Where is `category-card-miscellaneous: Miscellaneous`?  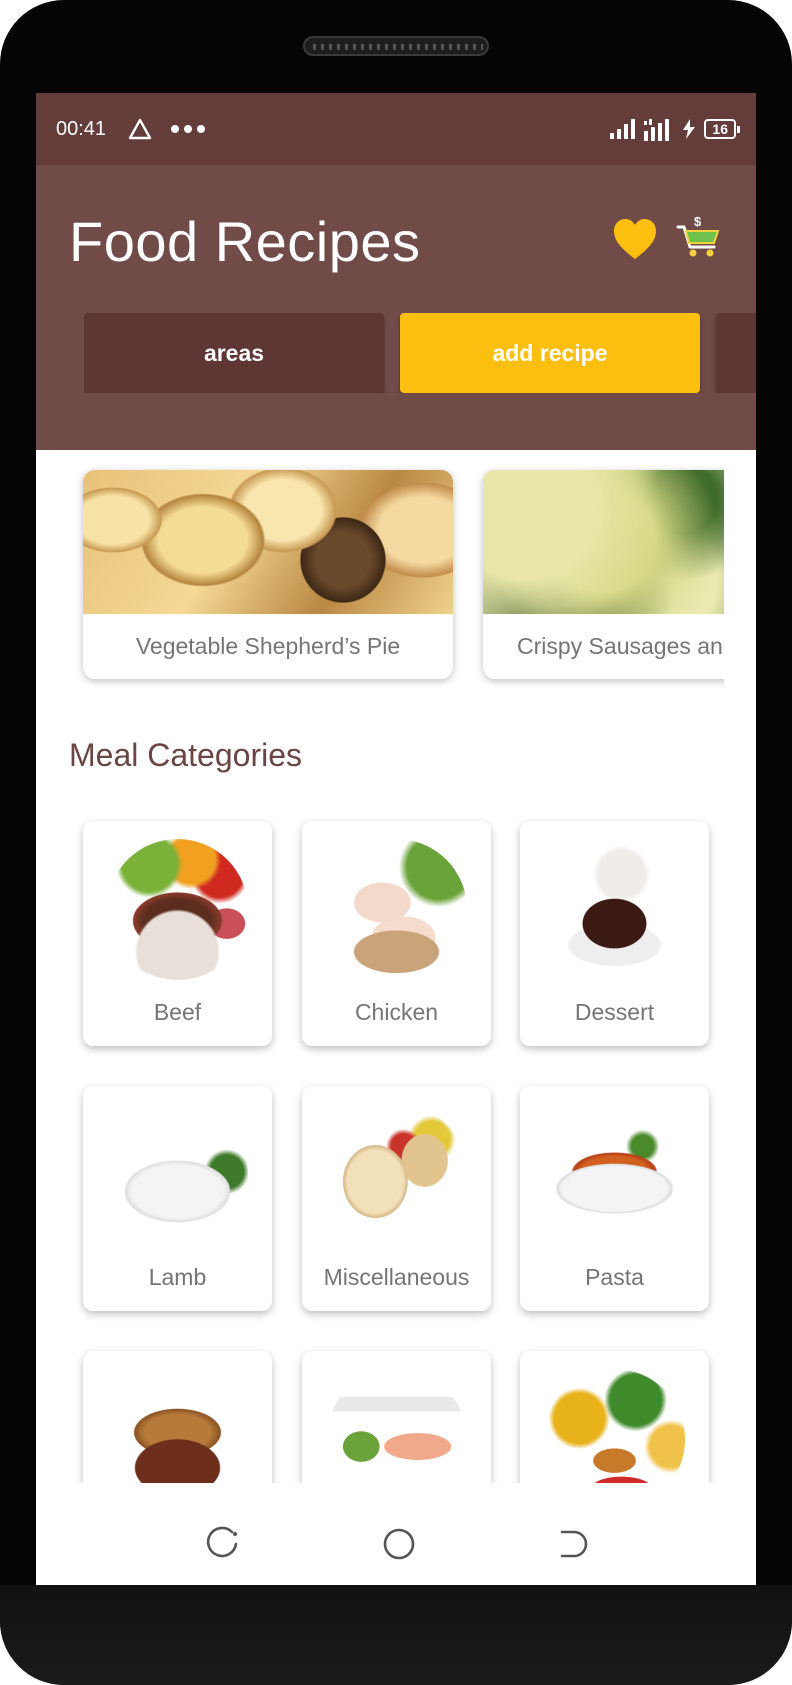 category-card-miscellaneous: Miscellaneous is located at coordinates (396, 1198).